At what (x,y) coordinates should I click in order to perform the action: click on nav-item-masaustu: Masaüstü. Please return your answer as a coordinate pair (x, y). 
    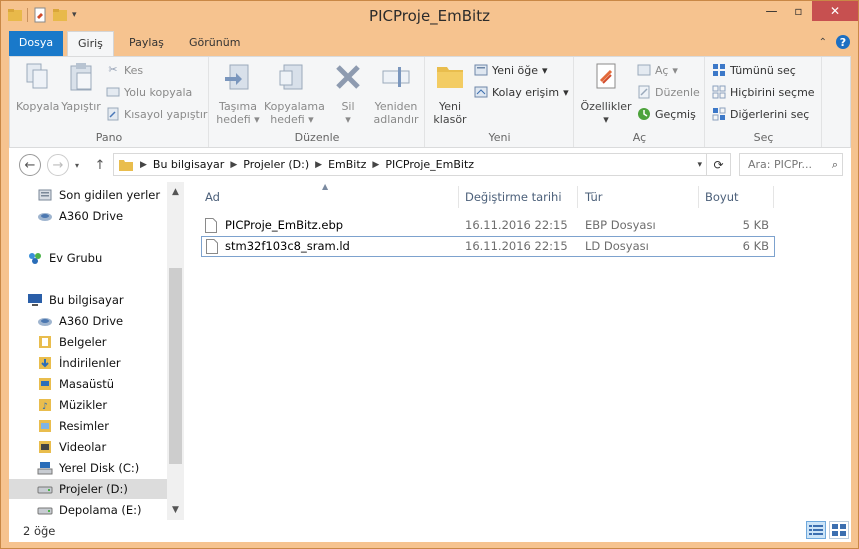
    Looking at the image, I should click on (75, 384).